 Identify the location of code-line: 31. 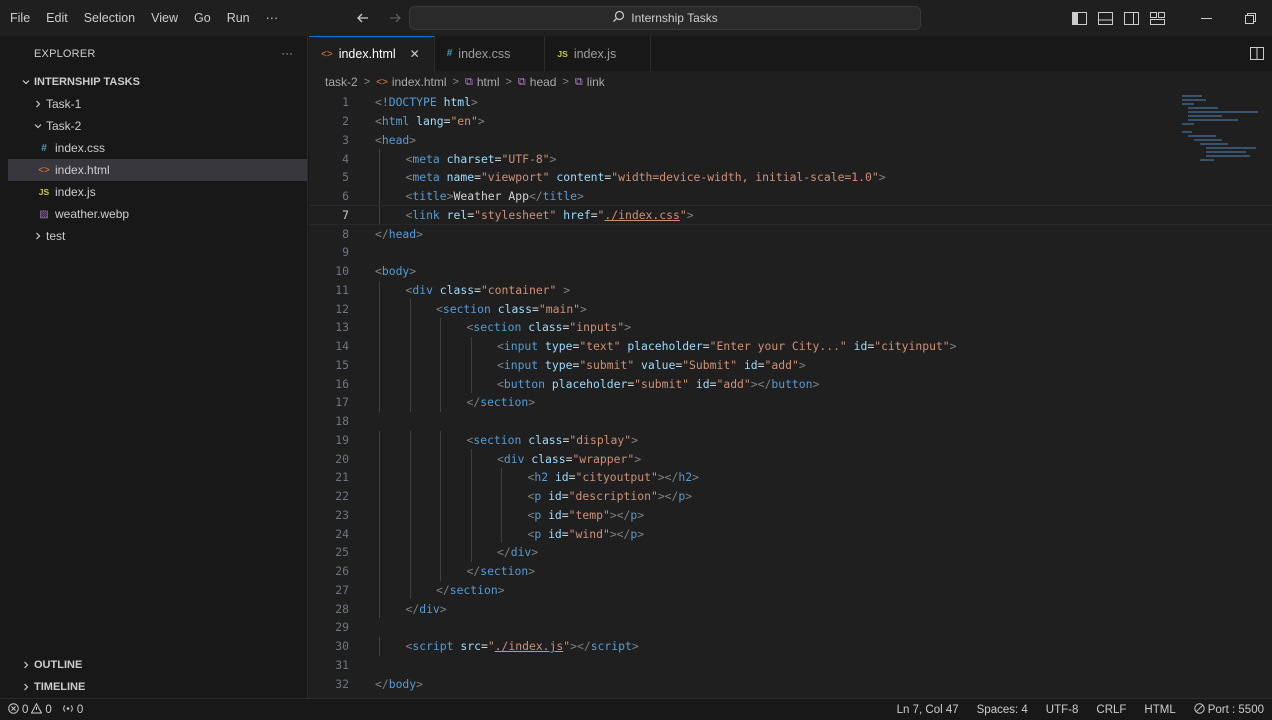
(790, 665).